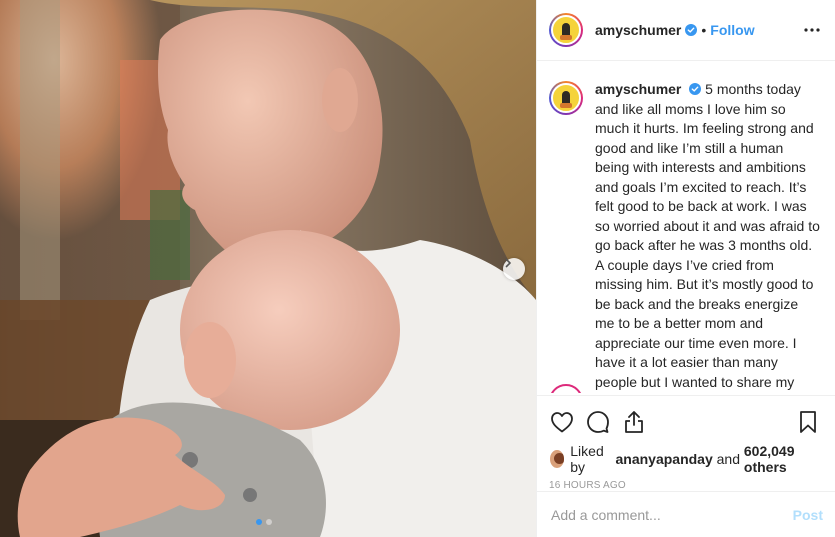 This screenshot has height=537, width=835. I want to click on comment-input, so click(672, 514).